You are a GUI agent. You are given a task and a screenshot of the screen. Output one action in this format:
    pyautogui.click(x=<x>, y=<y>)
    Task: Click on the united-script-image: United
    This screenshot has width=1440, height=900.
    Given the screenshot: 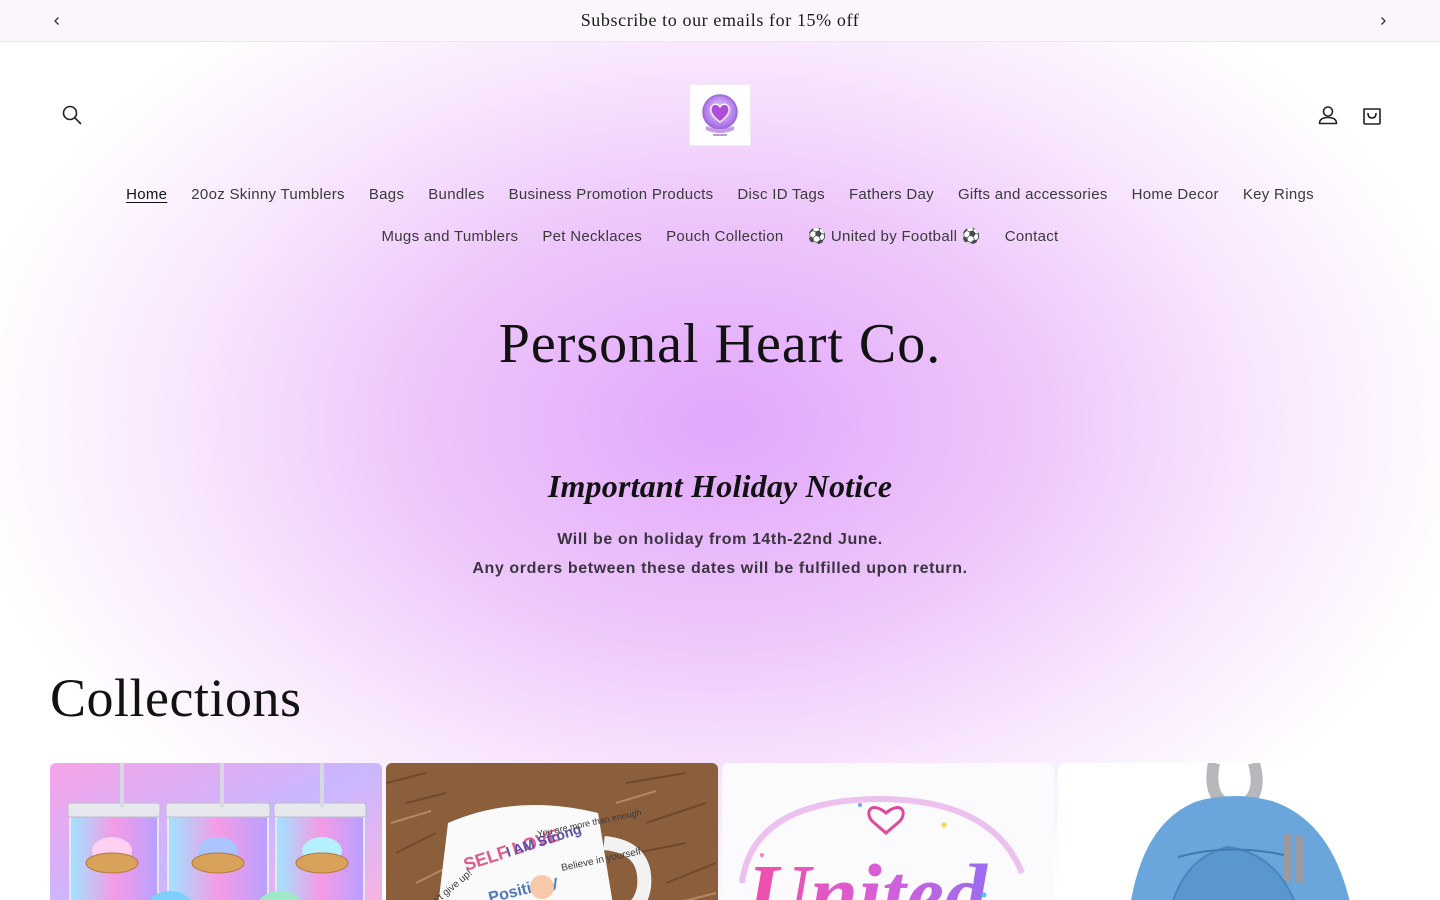 What is the action you would take?
    pyautogui.click(x=888, y=831)
    